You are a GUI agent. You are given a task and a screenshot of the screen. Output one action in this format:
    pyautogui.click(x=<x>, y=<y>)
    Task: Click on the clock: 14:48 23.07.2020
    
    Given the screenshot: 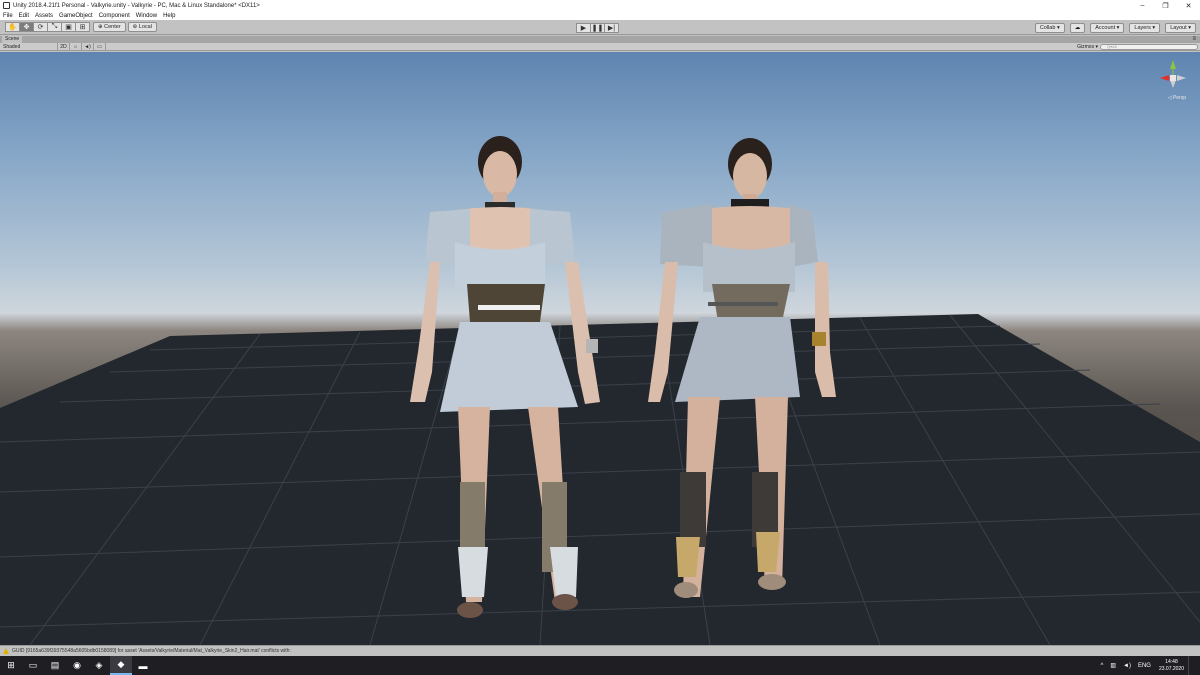 What is the action you would take?
    pyautogui.click(x=1171, y=666)
    